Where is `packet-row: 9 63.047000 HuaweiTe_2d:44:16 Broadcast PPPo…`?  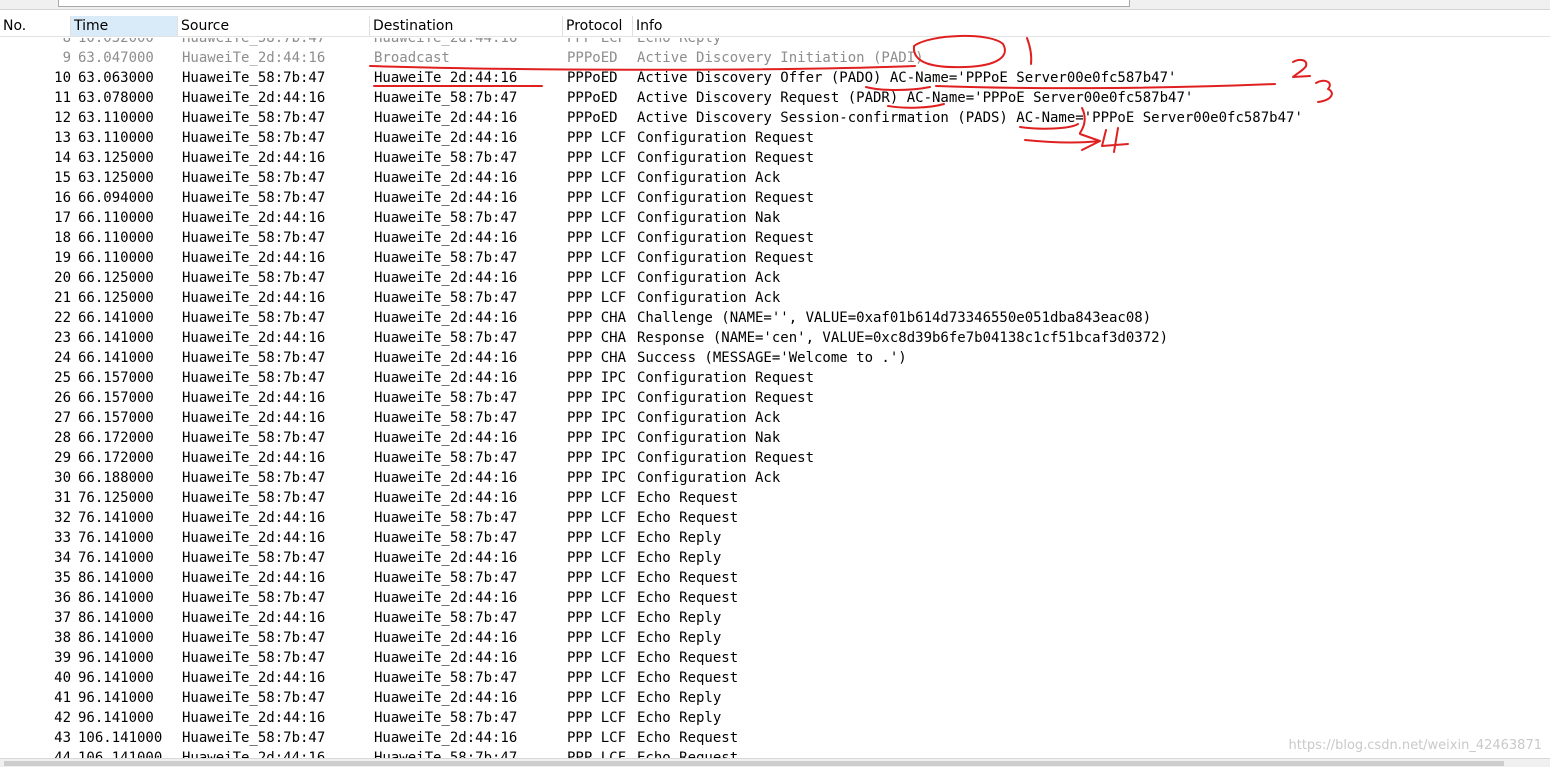 packet-row: 9 63.047000 HuaweiTe_2d:44:16 Broadcast PPPo… is located at coordinates (775, 58).